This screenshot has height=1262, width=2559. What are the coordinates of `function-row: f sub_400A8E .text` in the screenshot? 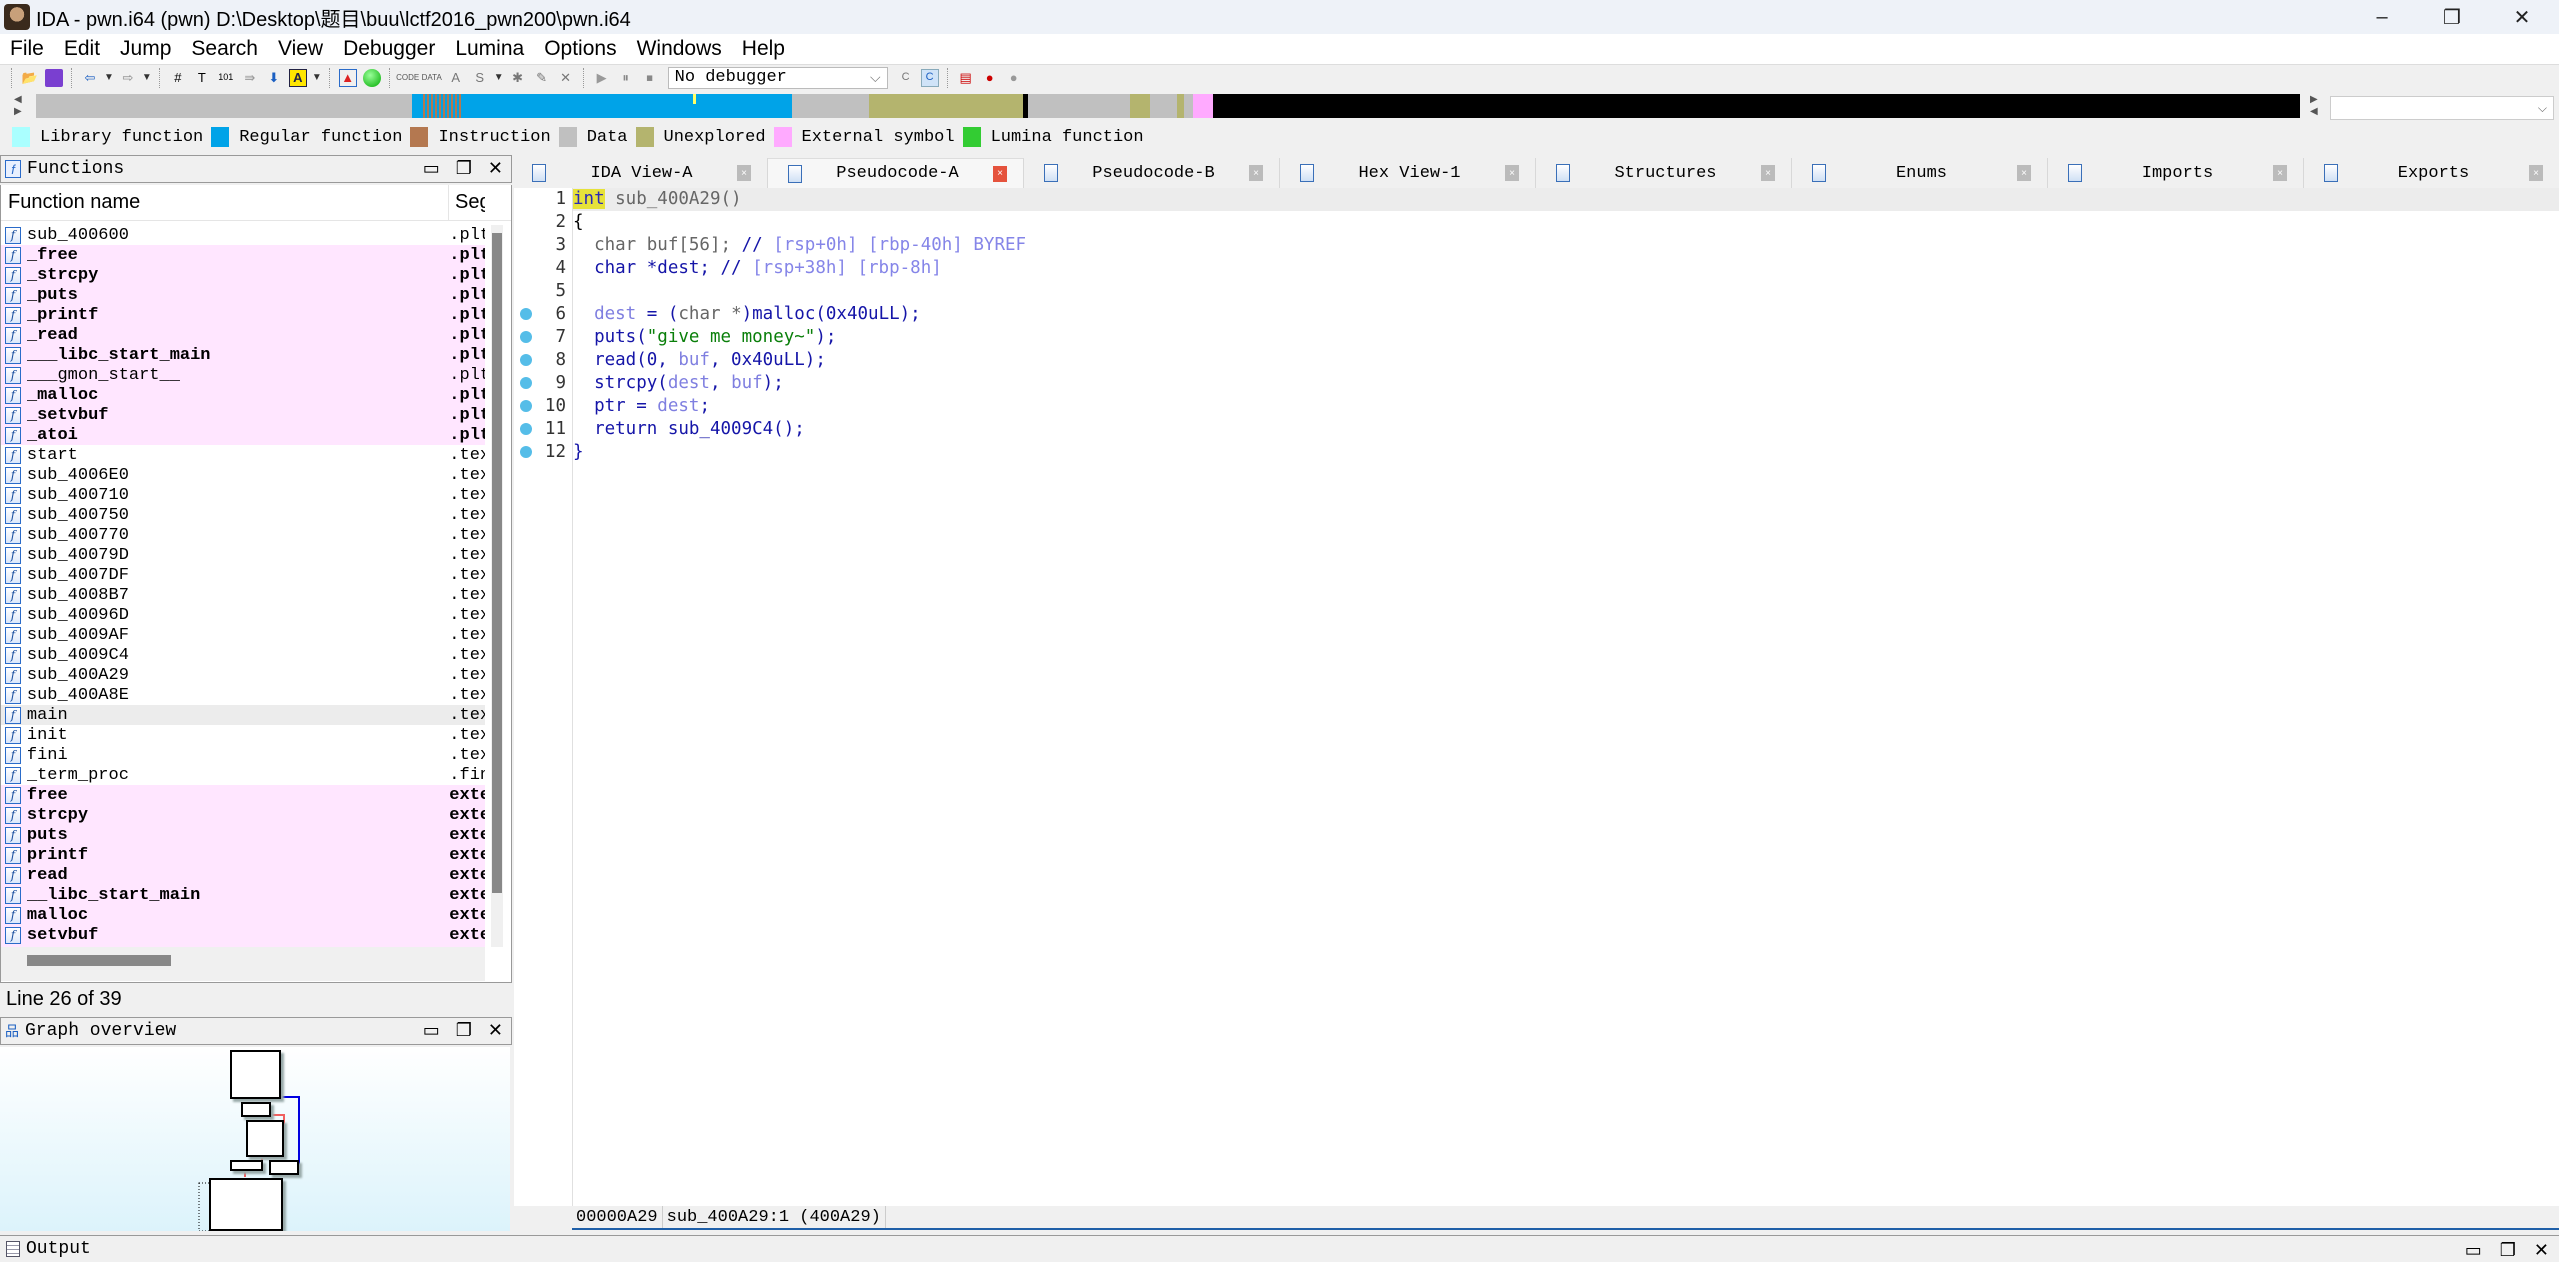 It's located at (243, 695).